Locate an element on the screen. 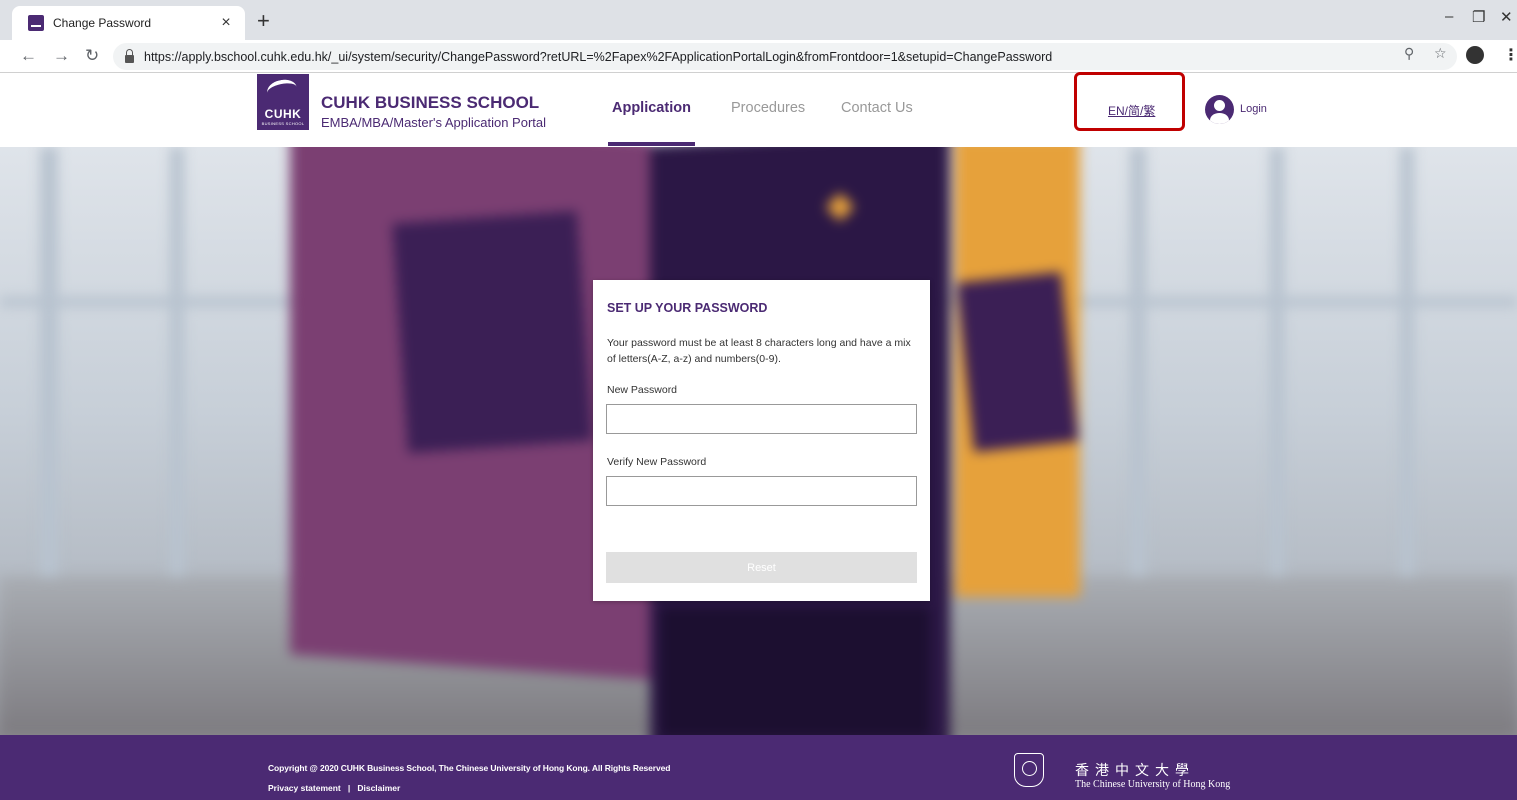 Image resolution: width=1517 pixels, height=800 pixels. browser-tab: Change Password × is located at coordinates (128, 23).